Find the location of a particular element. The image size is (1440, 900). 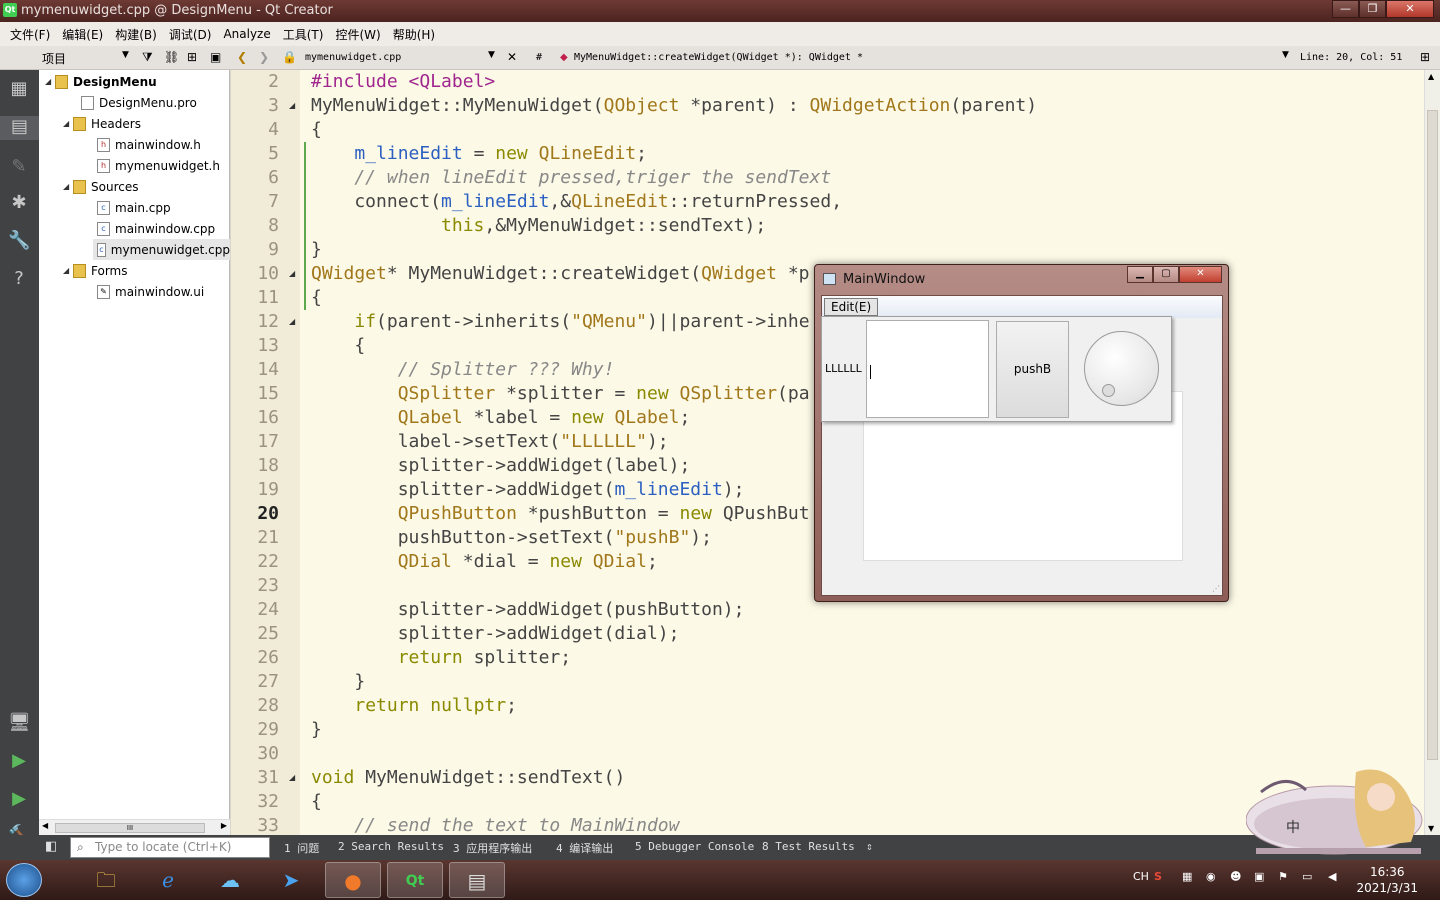

action-center-icon: ⚑ is located at coordinates (1283, 876).